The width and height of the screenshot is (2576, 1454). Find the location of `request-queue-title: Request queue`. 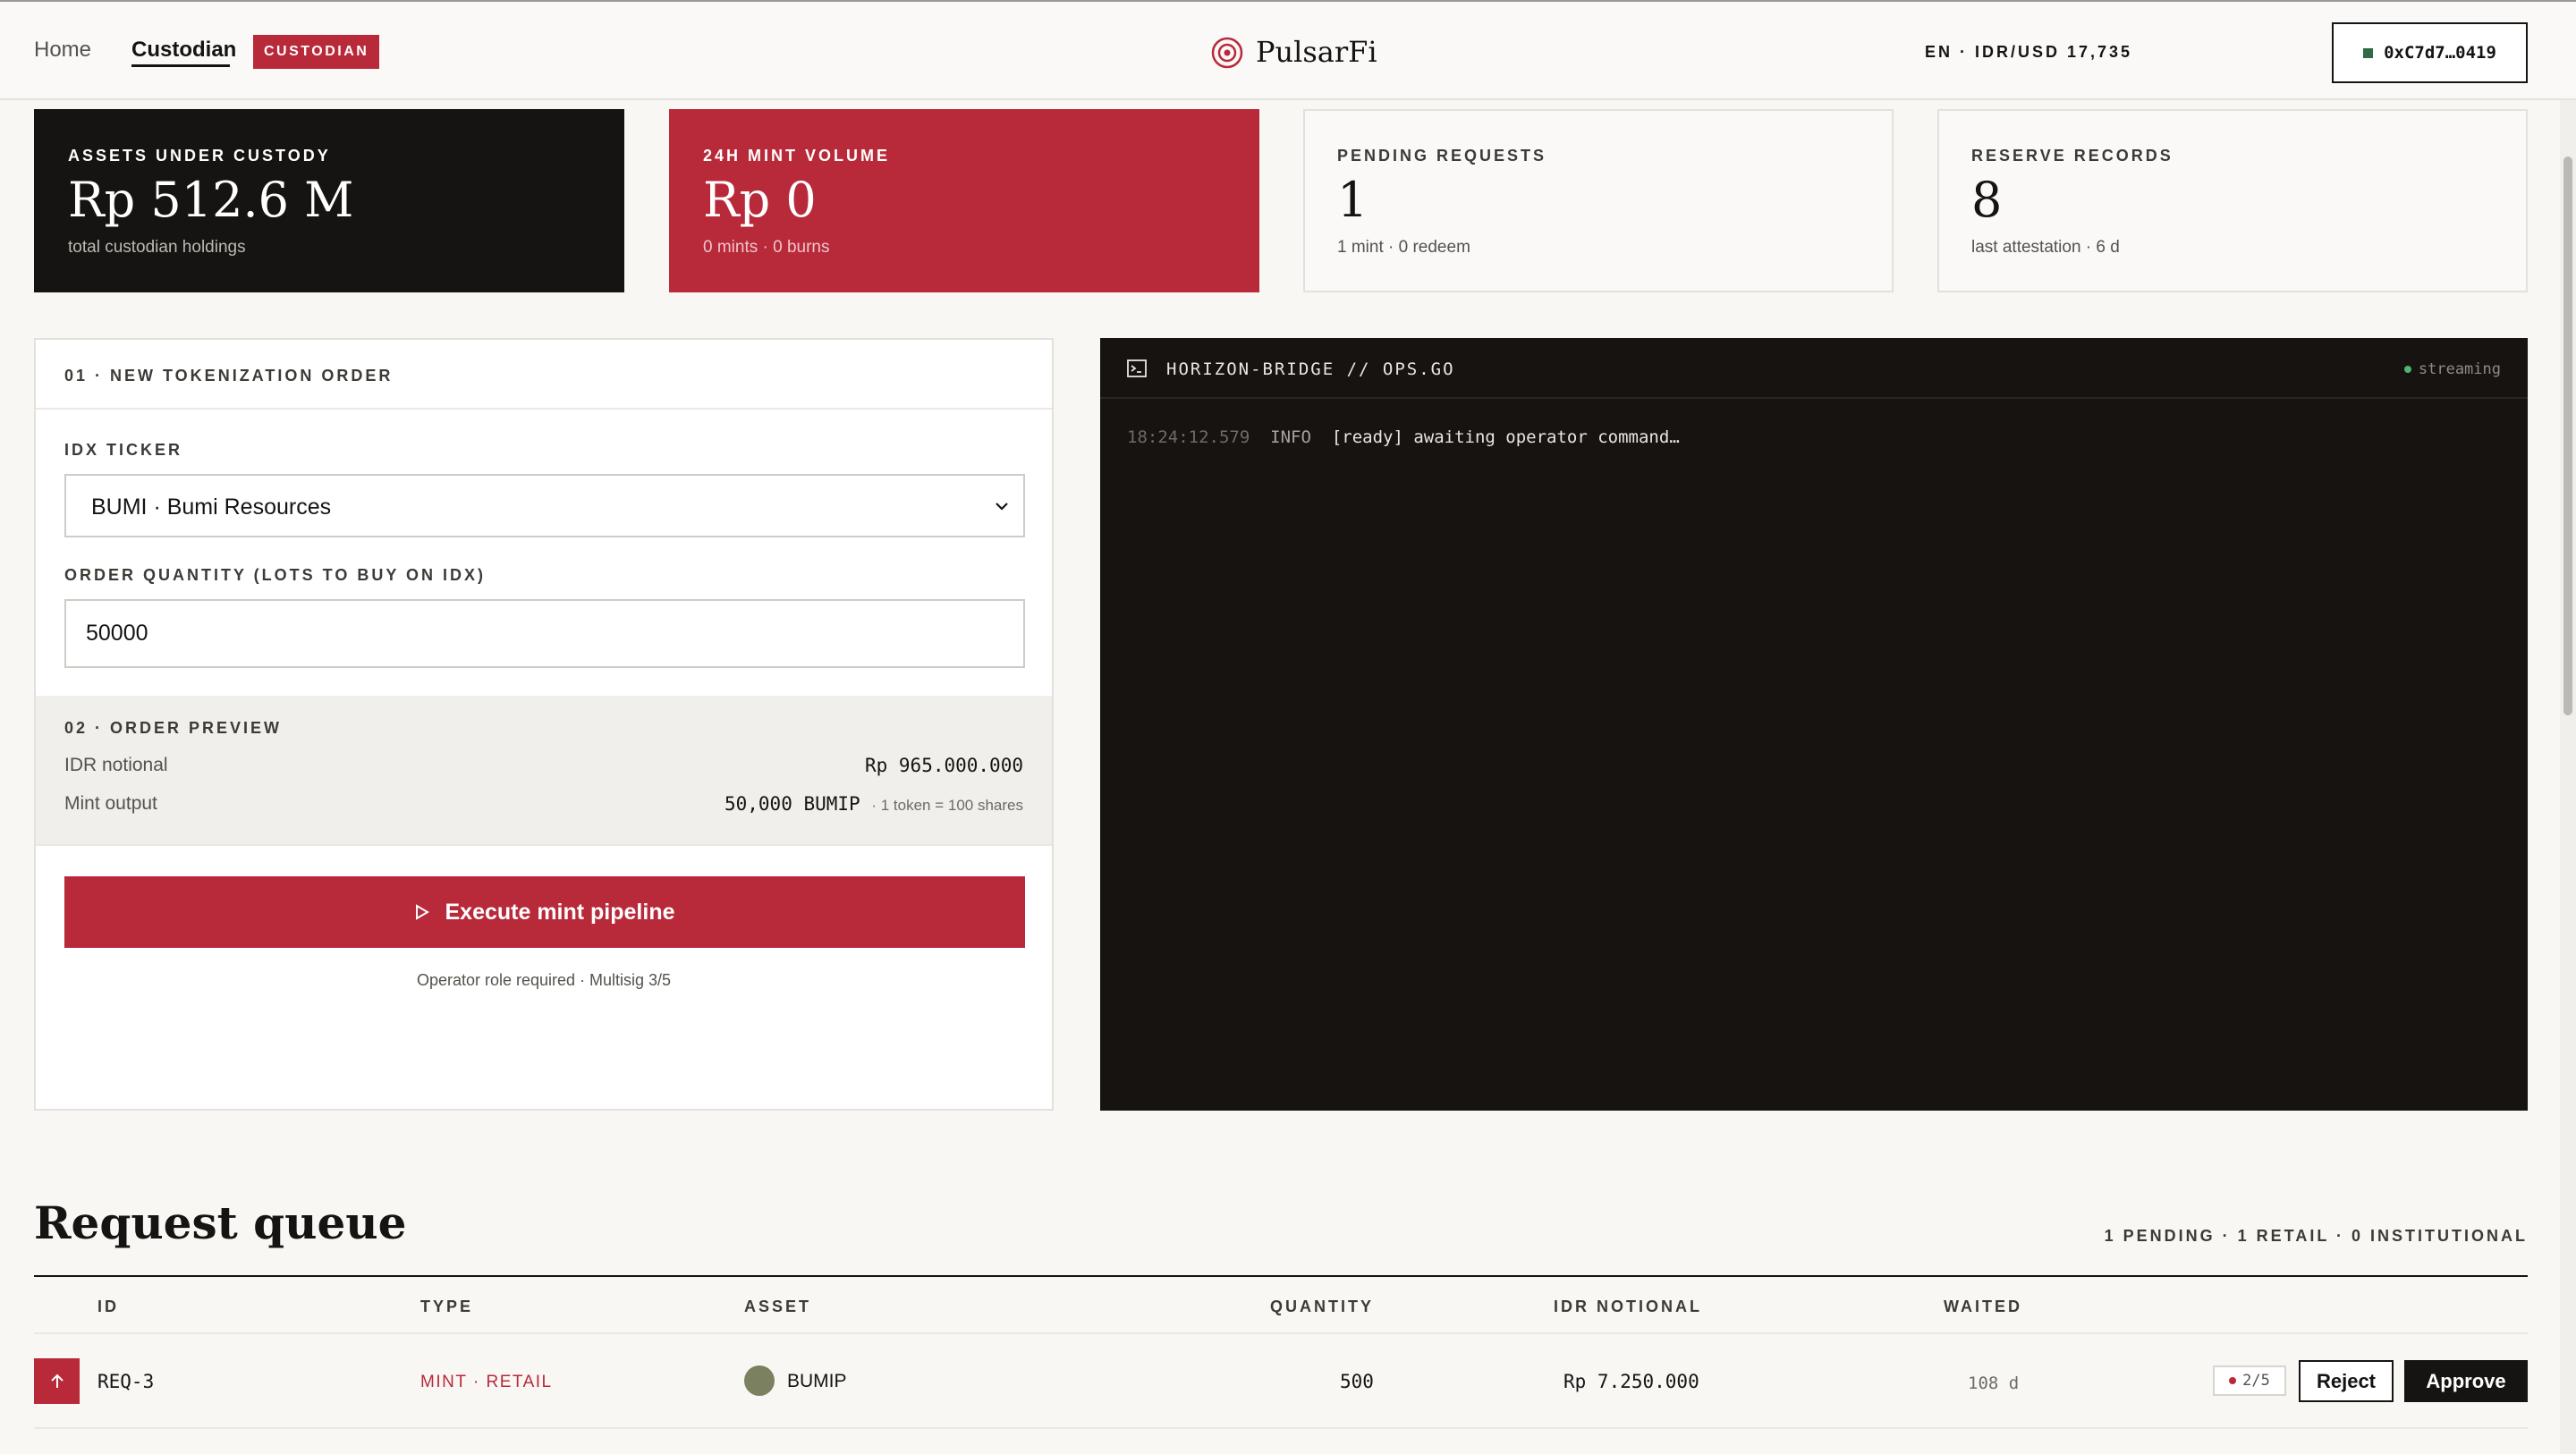

request-queue-title: Request queue is located at coordinates (220, 1222).